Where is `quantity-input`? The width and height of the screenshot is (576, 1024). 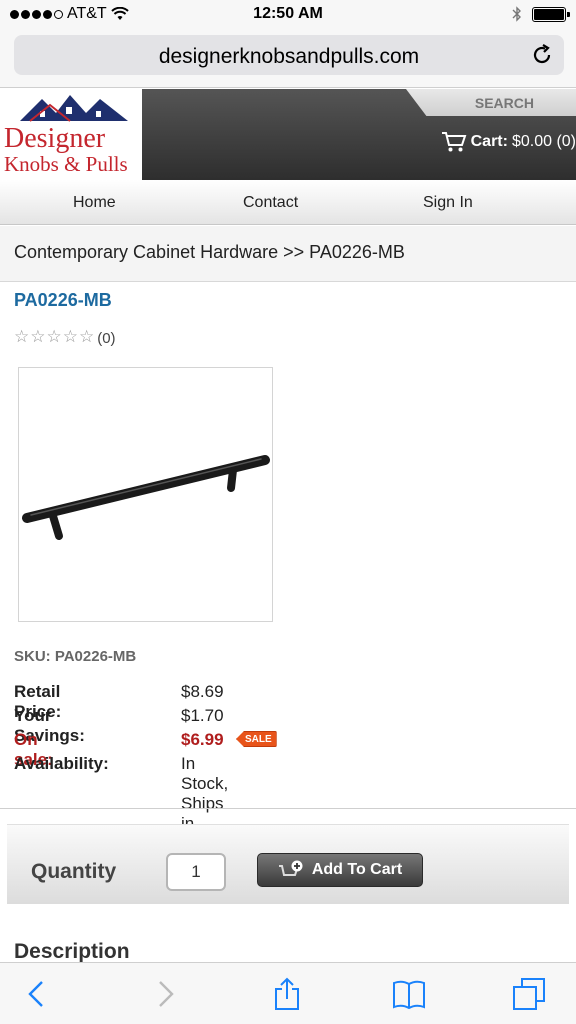 quantity-input is located at coordinates (196, 872).